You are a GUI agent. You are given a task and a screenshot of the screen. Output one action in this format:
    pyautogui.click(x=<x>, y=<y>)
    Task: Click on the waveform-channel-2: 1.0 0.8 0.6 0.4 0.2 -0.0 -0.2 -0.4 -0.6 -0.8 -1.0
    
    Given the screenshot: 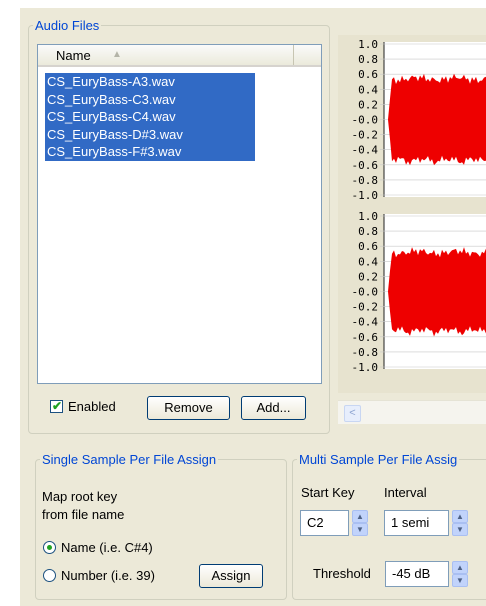 What is the action you would take?
    pyautogui.click(x=419, y=292)
    